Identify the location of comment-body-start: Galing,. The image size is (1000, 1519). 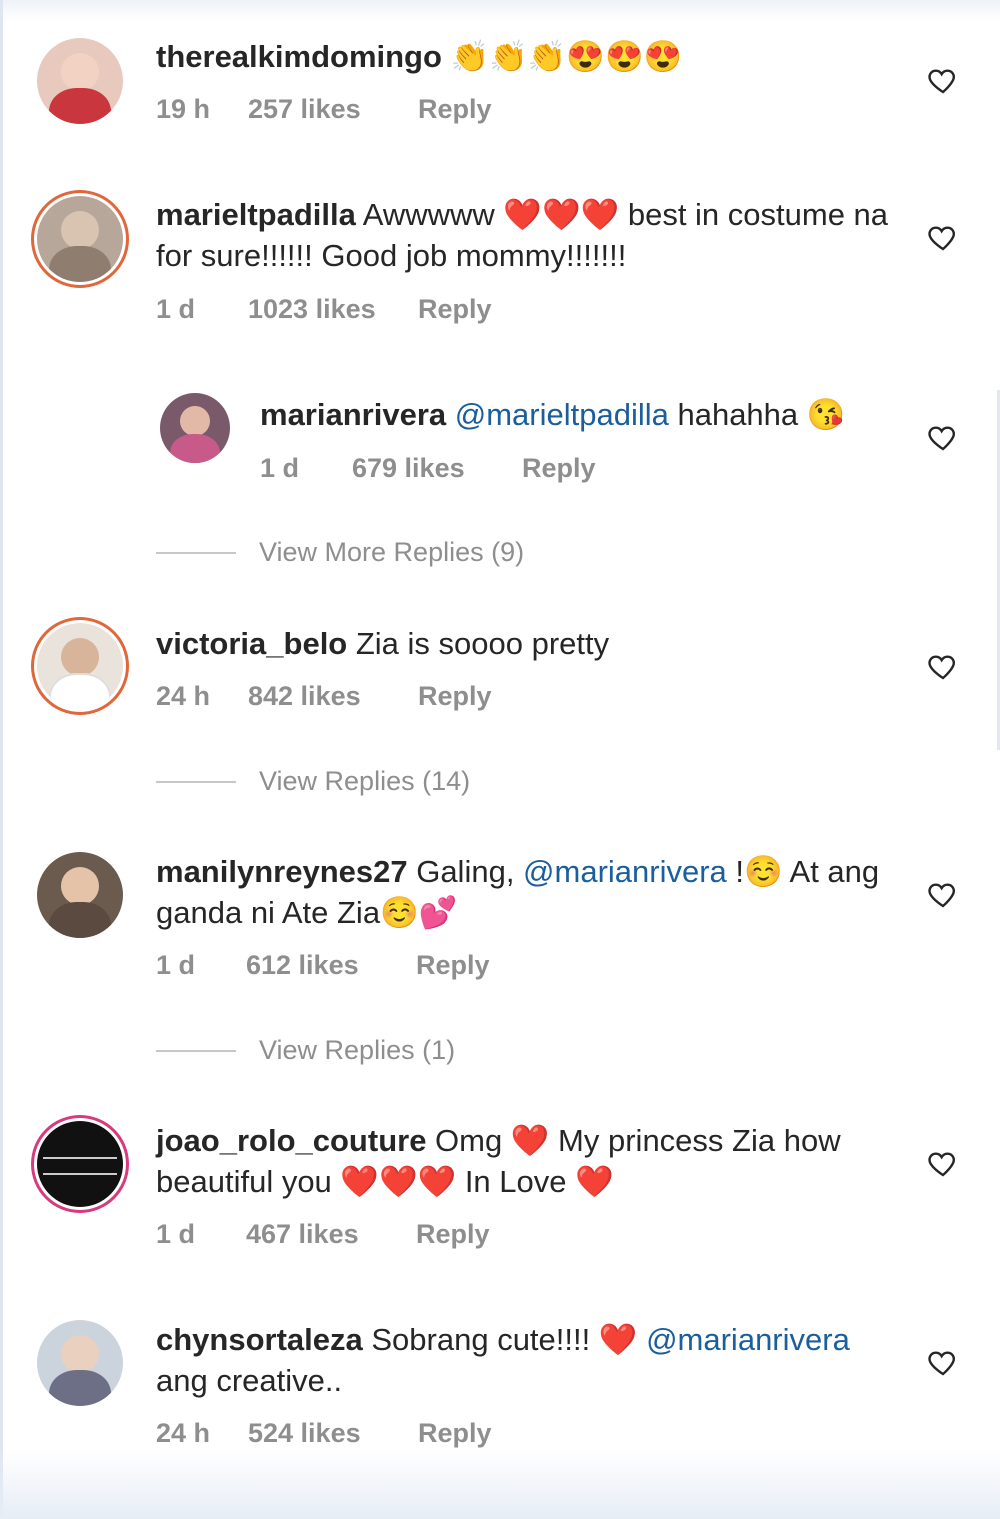
(465, 871).